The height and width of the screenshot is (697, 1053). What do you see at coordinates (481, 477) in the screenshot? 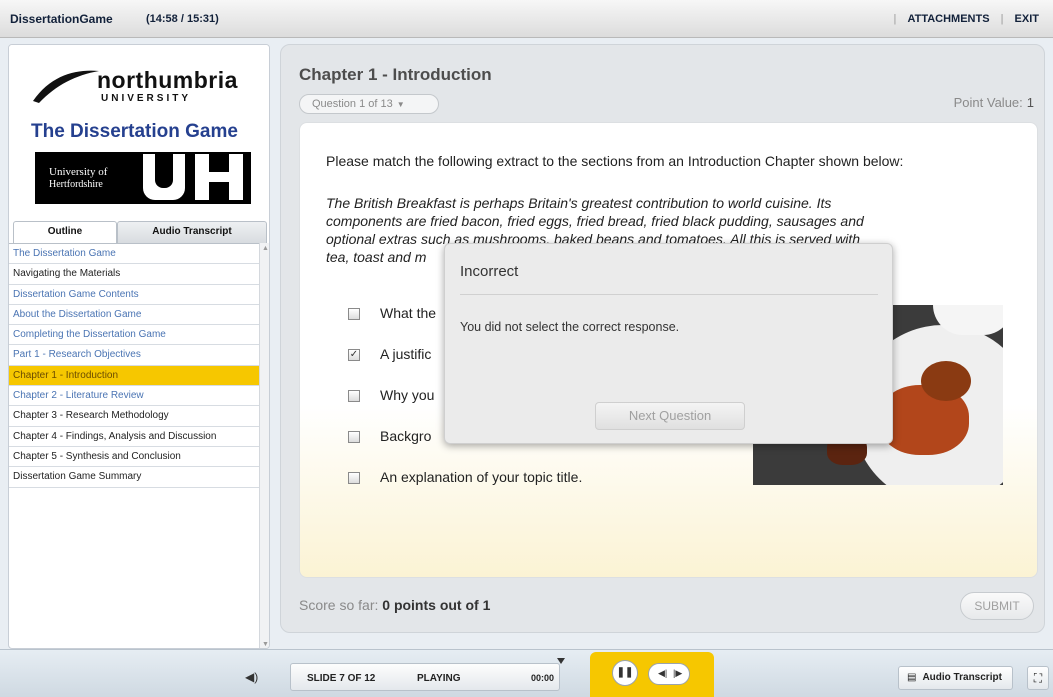
I see `answer-label: An explanation of your topic title.` at bounding box center [481, 477].